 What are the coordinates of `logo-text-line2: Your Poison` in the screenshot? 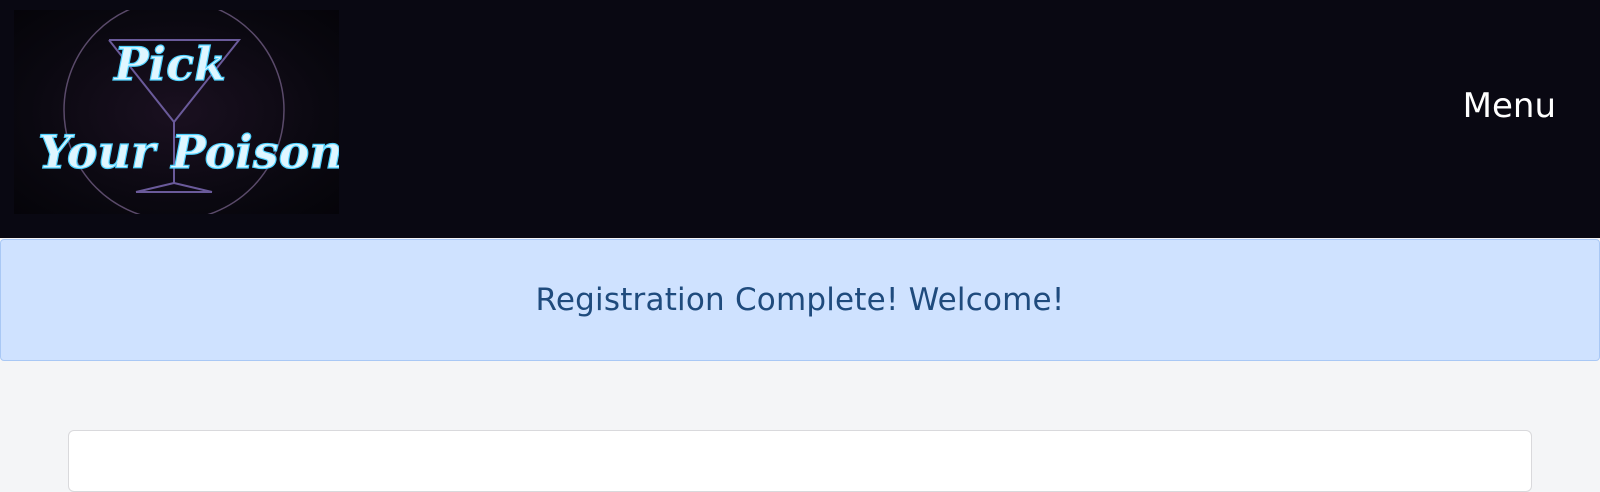 It's located at (188, 152).